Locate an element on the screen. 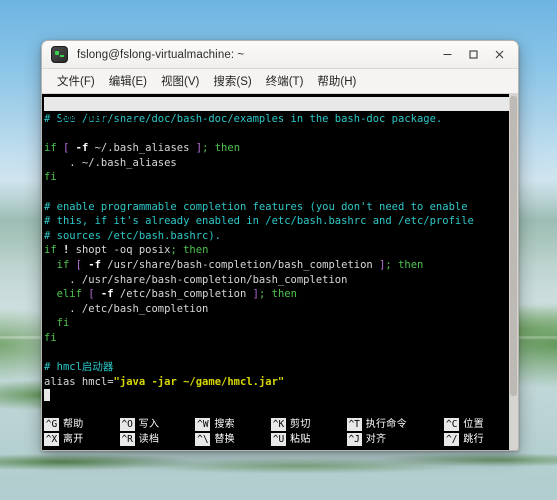 This screenshot has height=500, width=557. shortcut-row: ^W 搜索 is located at coordinates (232, 424).